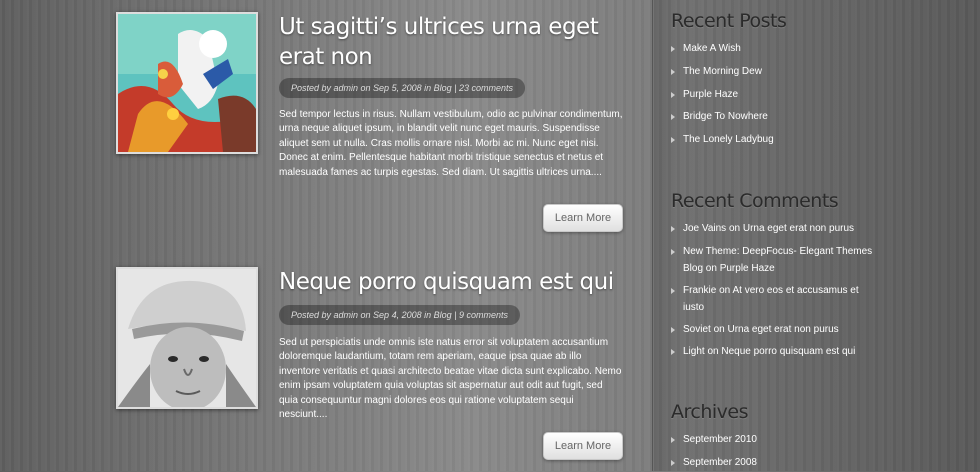 The width and height of the screenshot is (980, 472). Describe the element at coordinates (772, 140) in the screenshot. I see `recent-post-link: The Lonely Ladybug` at that location.